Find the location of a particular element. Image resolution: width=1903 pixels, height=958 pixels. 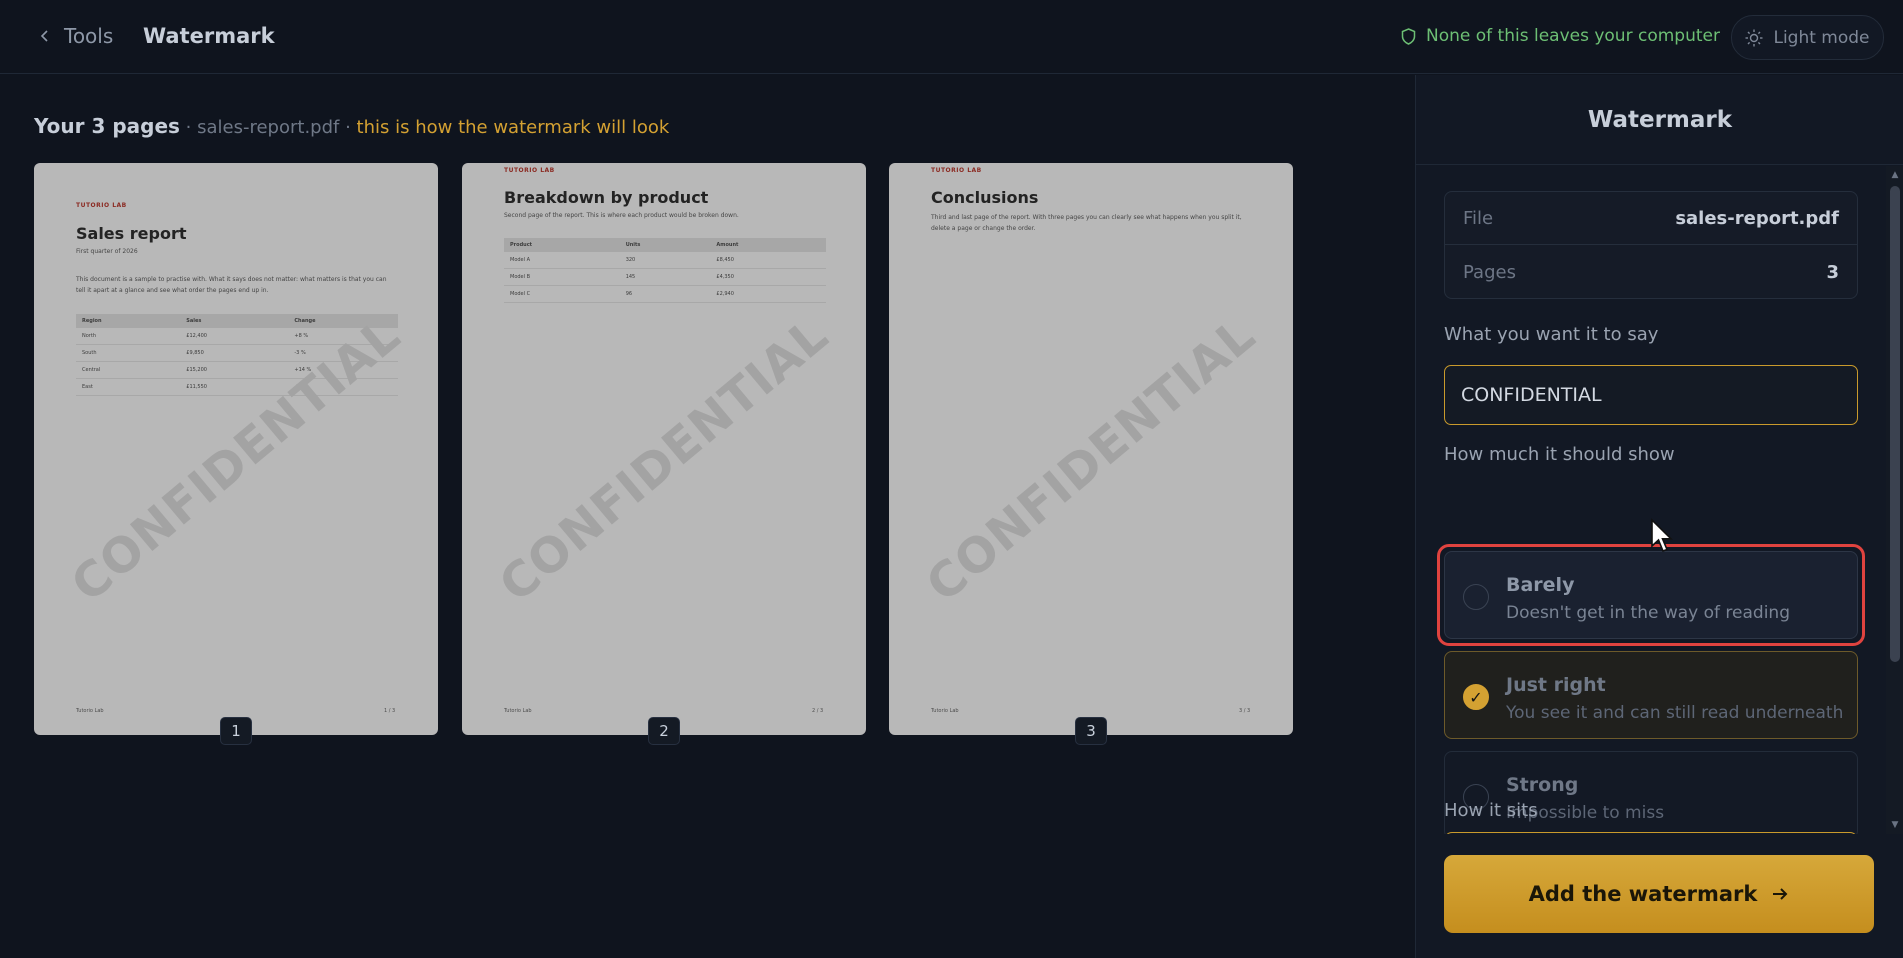

watermark-text-input is located at coordinates (1651, 395).